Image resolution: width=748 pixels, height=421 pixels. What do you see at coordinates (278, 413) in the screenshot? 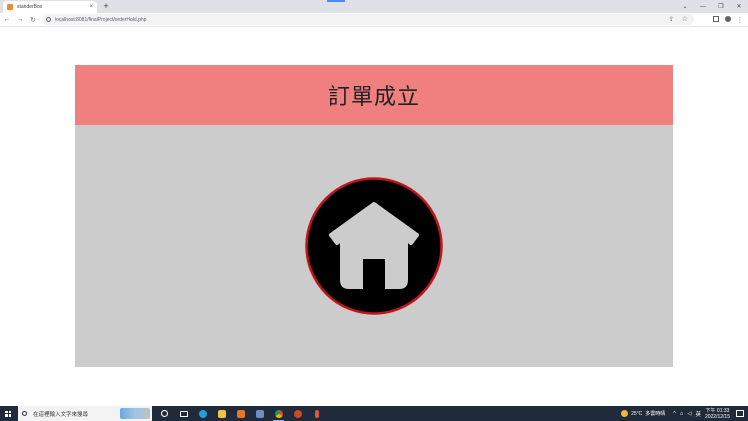
I see `chrome-icon` at bounding box center [278, 413].